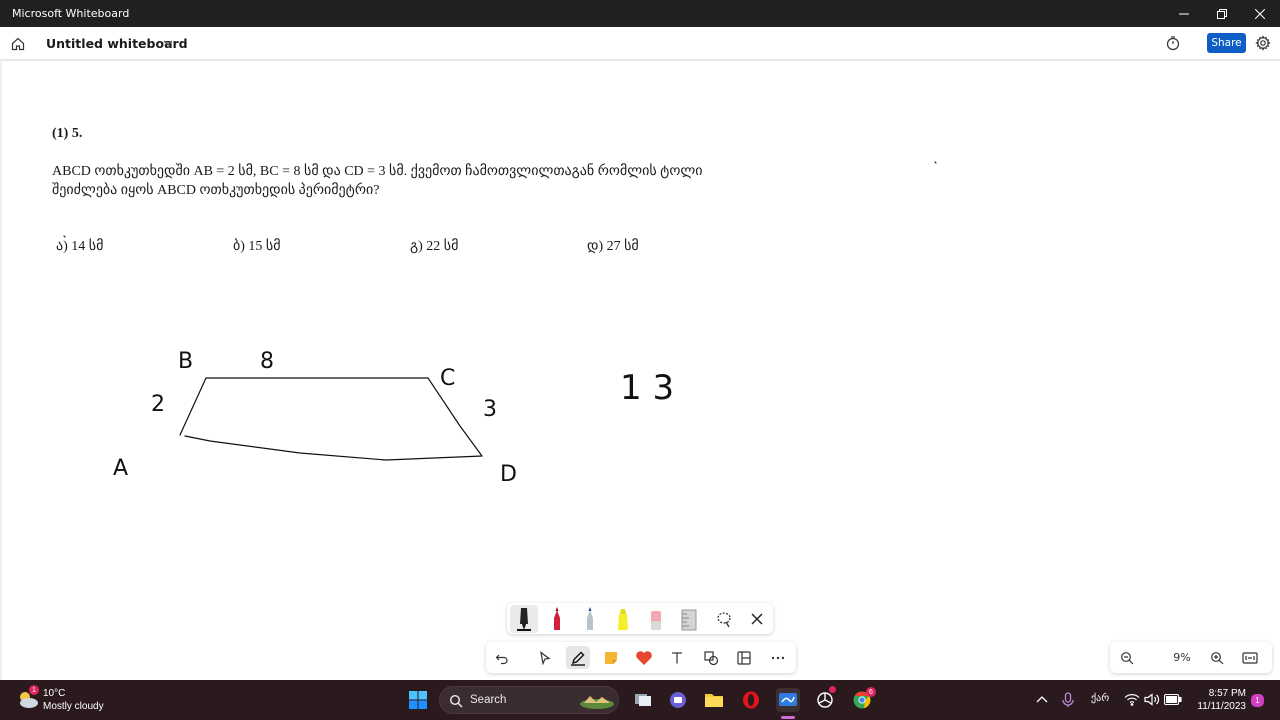  I want to click on app-header: Untitled whiteboard Share, so click(640, 43).